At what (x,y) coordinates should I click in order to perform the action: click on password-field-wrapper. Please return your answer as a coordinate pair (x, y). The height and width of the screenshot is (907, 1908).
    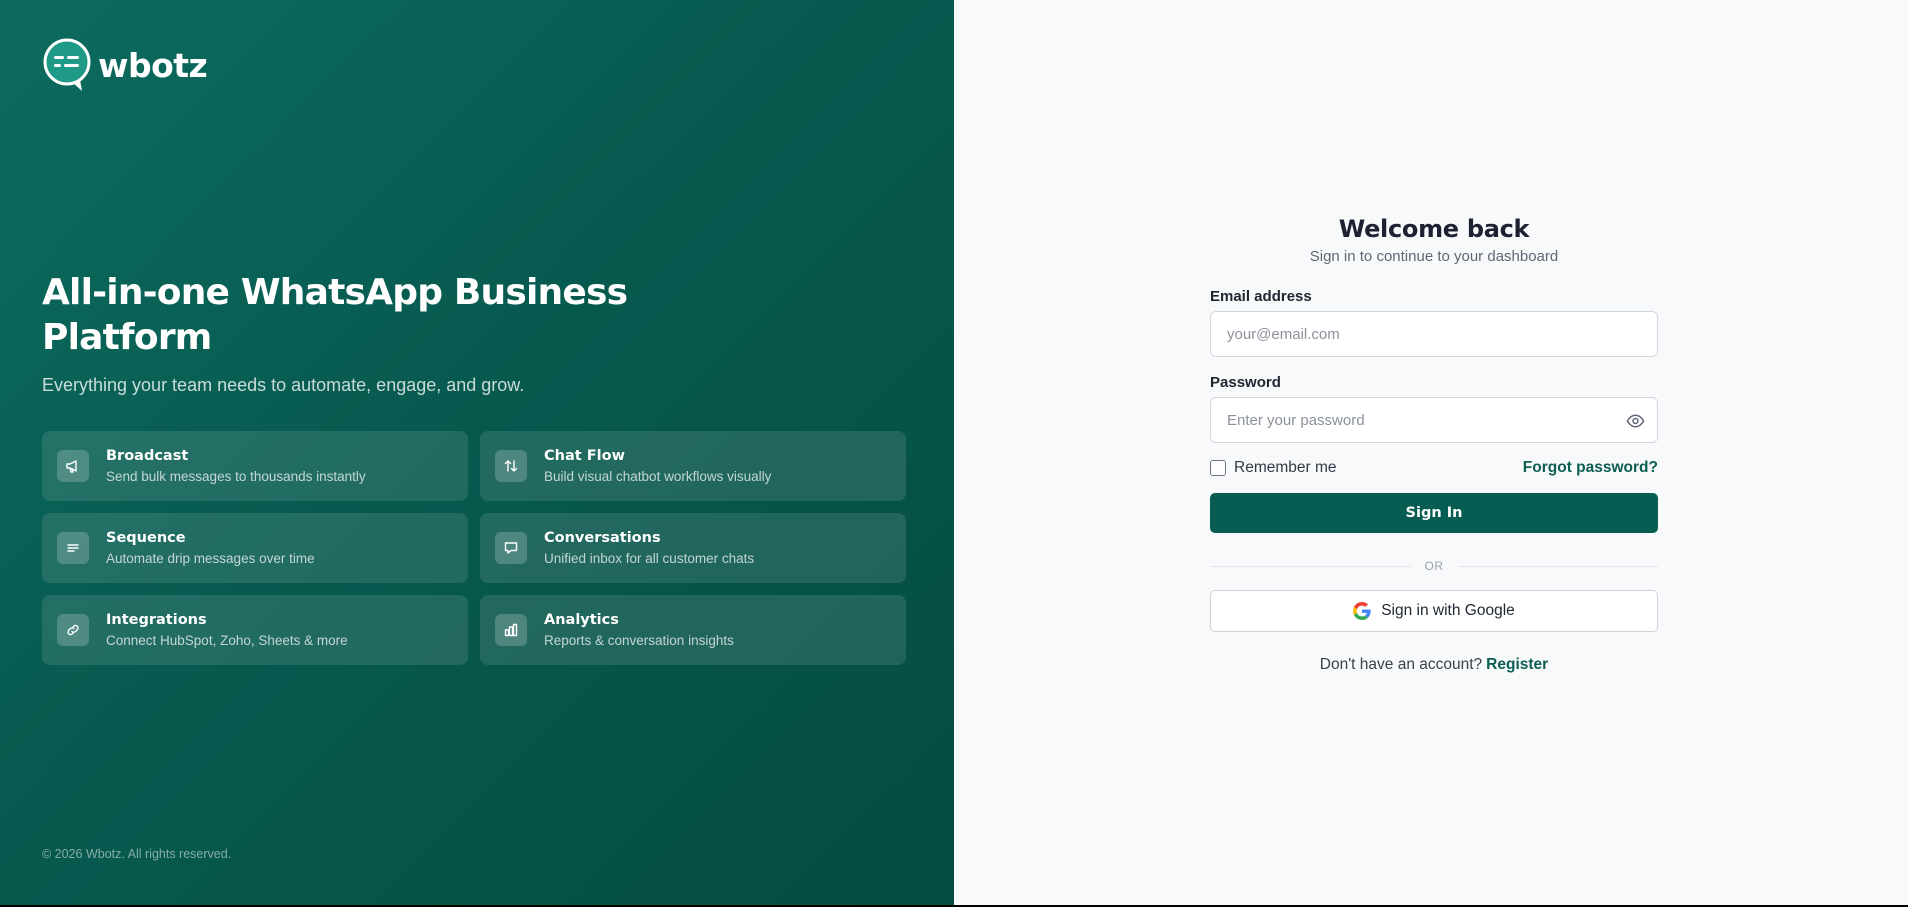
    Looking at the image, I should click on (1434, 420).